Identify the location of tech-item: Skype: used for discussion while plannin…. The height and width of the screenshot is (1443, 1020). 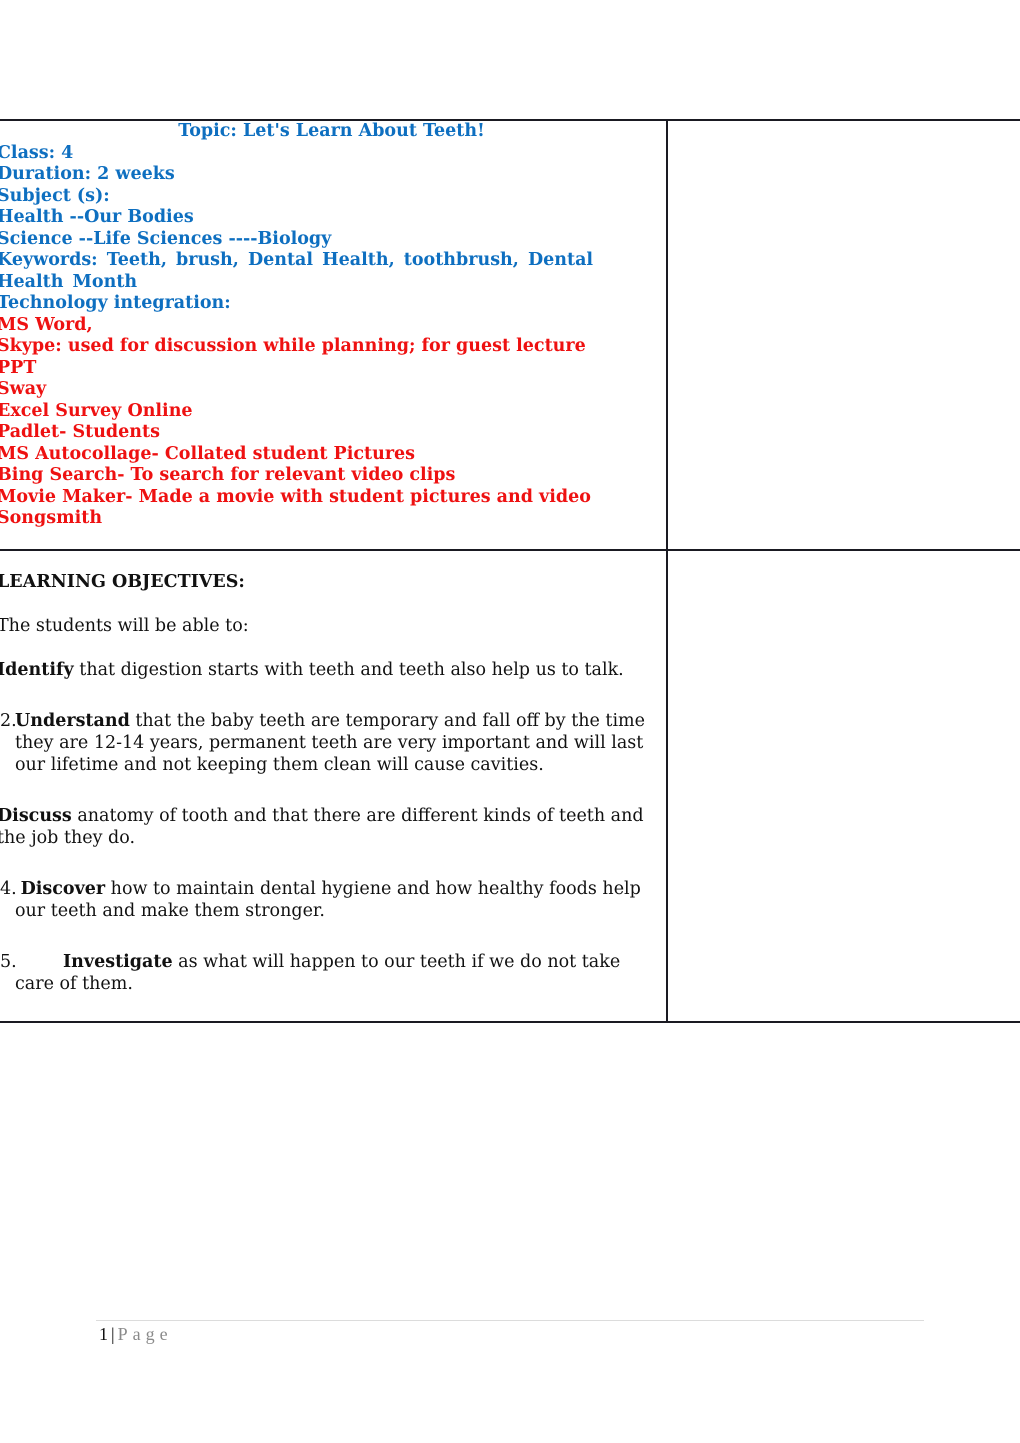
(293, 346).